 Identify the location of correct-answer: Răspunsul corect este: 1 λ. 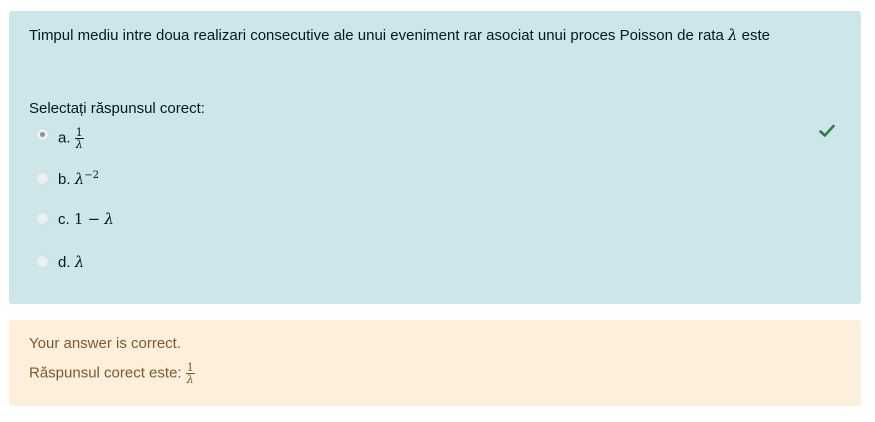
(112, 373).